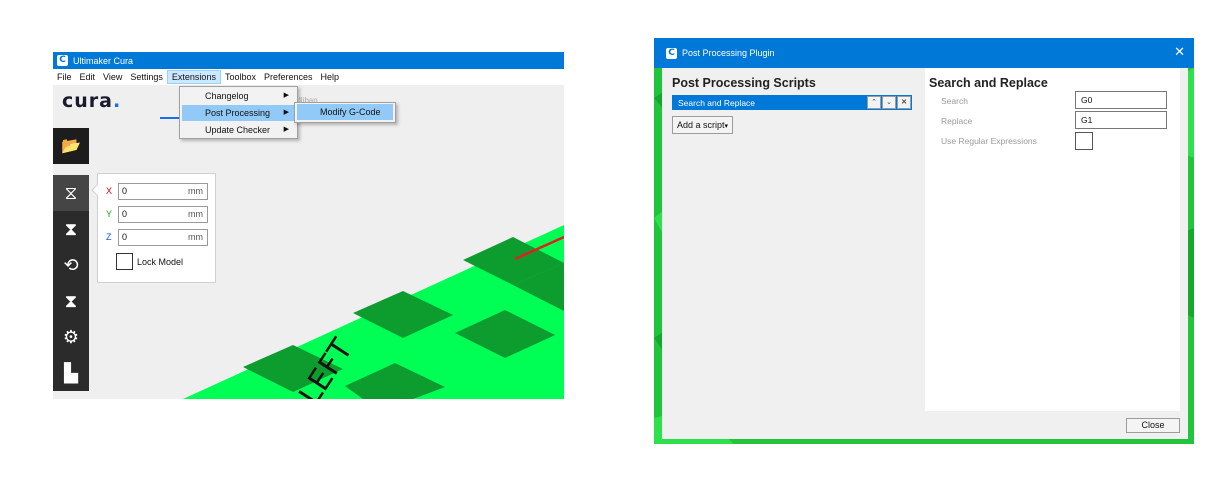  I want to click on menu-view: View, so click(112, 77).